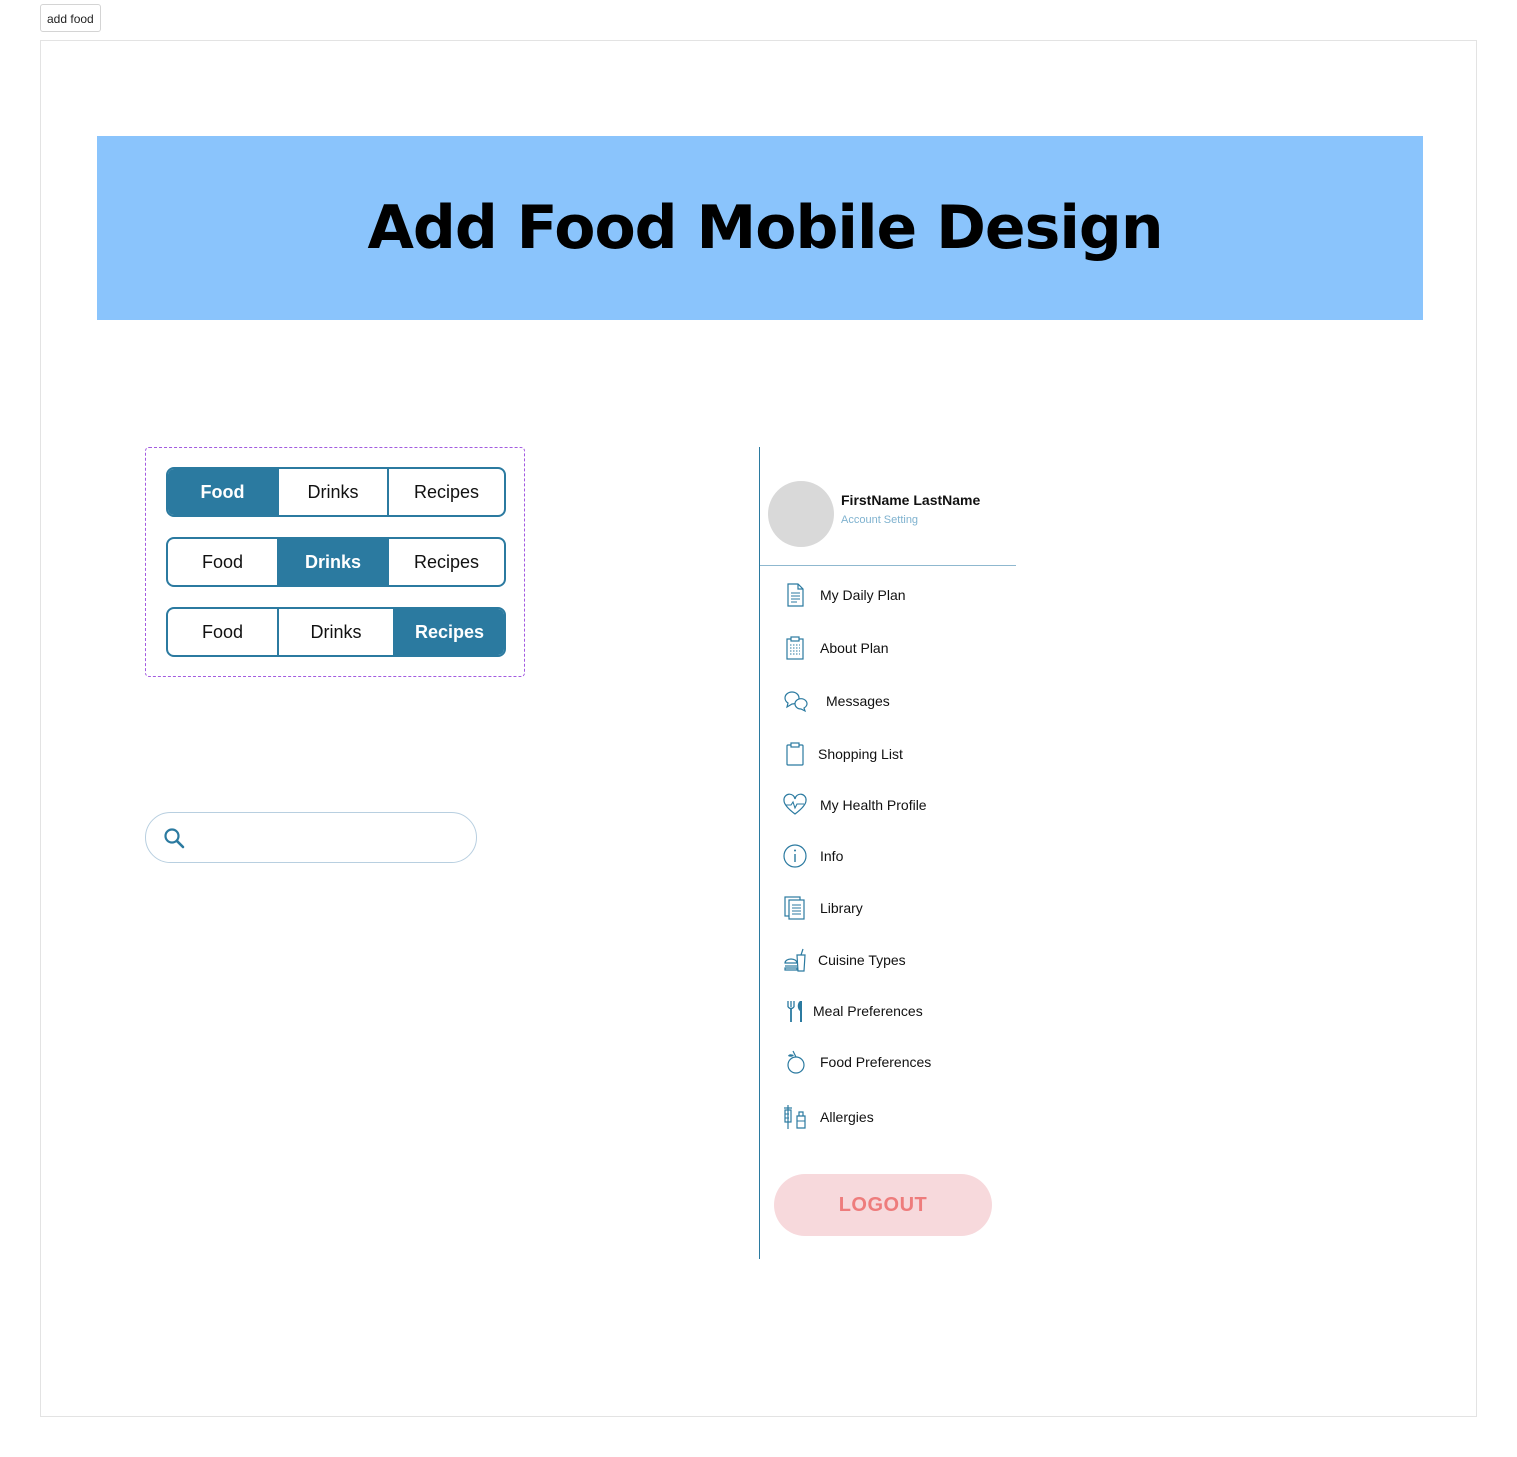 The image size is (1517, 1457). What do you see at coordinates (832, 856) in the screenshot?
I see `menu-label: Info` at bounding box center [832, 856].